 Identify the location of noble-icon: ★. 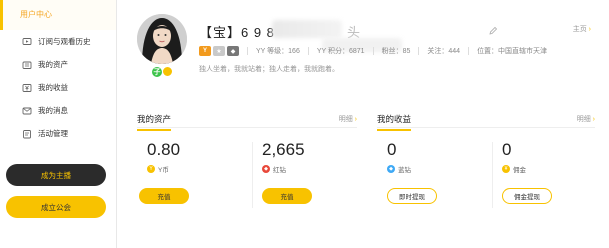
(219, 51).